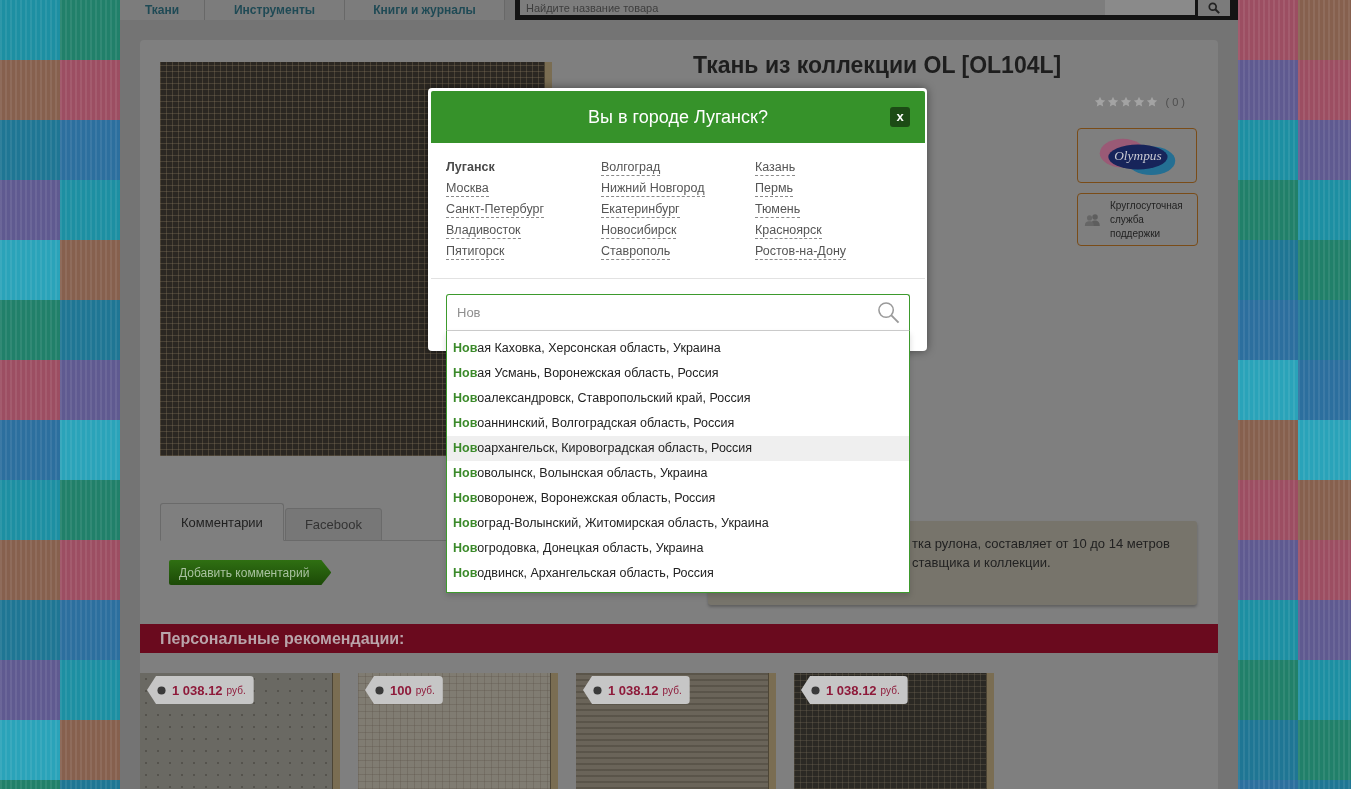  I want to click on comment-tab: Комментарии, so click(222, 522).